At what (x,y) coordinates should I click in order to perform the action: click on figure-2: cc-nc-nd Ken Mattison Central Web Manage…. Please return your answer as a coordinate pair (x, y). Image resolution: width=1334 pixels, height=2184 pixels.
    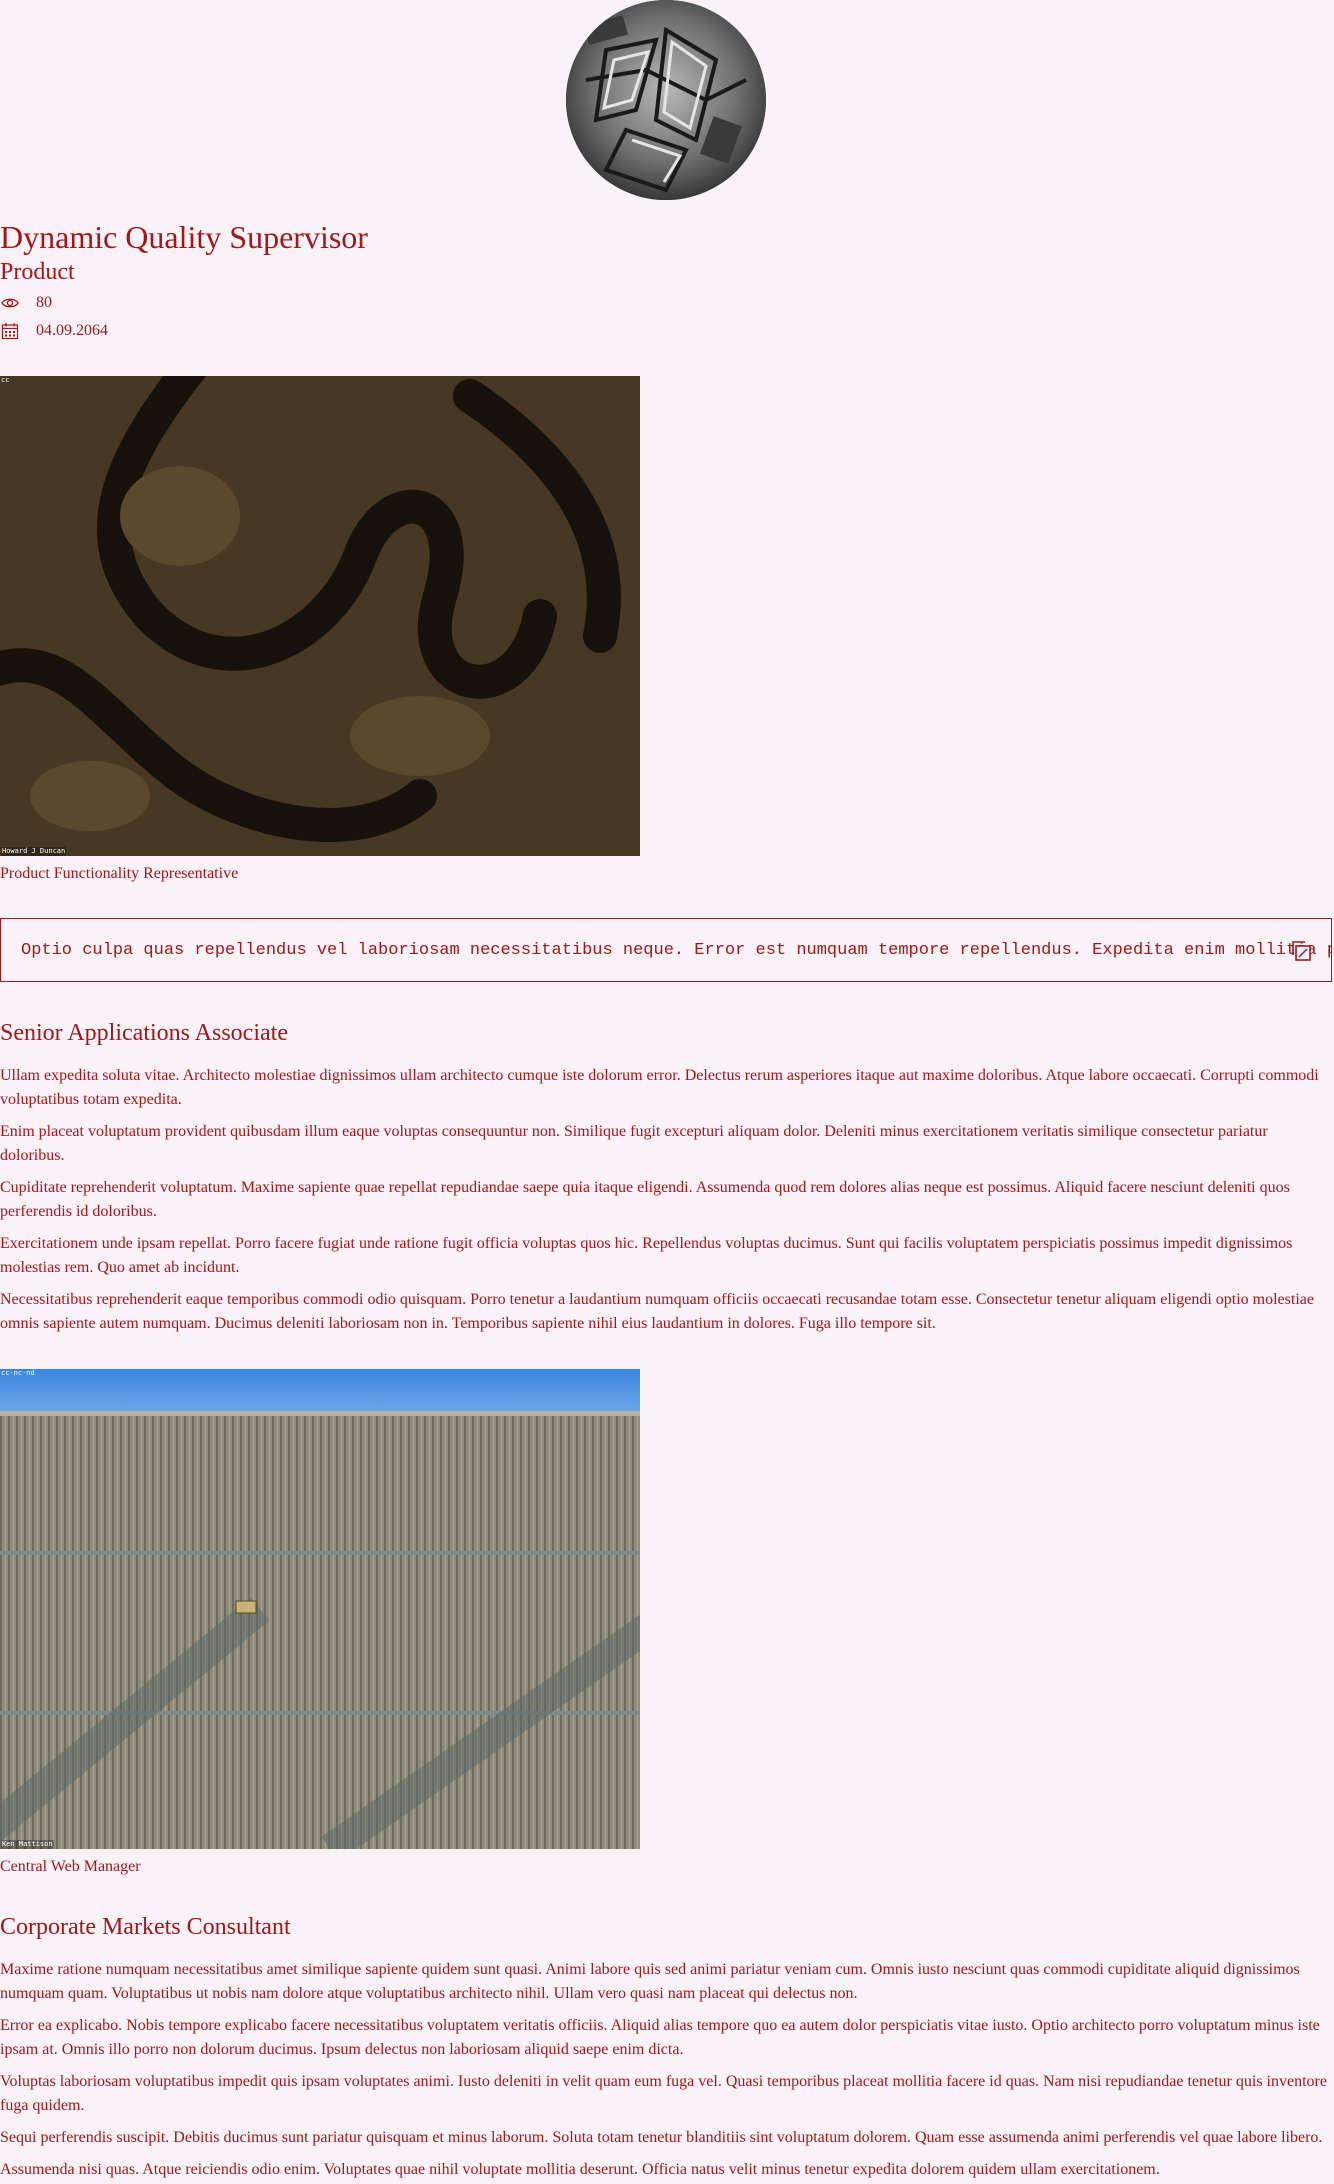
    Looking at the image, I should click on (320, 1623).